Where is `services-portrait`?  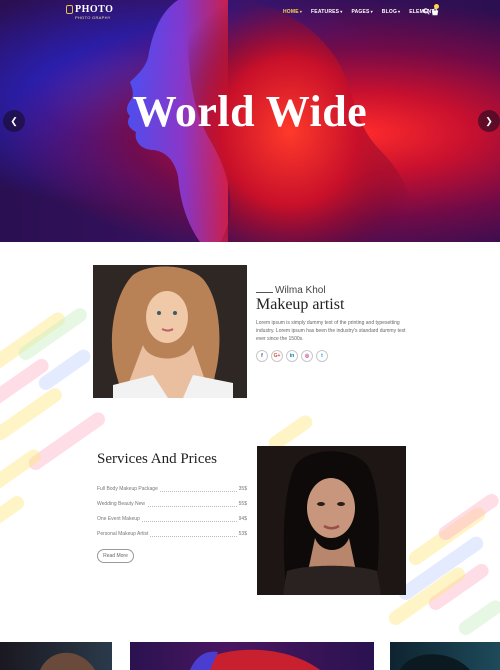 services-portrait is located at coordinates (331, 520).